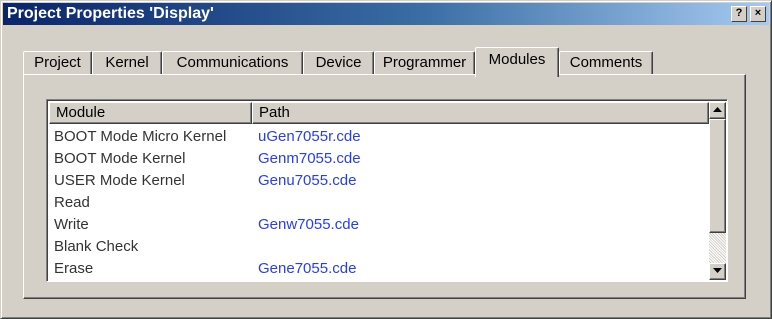 The image size is (772, 319). What do you see at coordinates (308, 224) in the screenshot?
I see `module-path: Genw7055.cde` at bounding box center [308, 224].